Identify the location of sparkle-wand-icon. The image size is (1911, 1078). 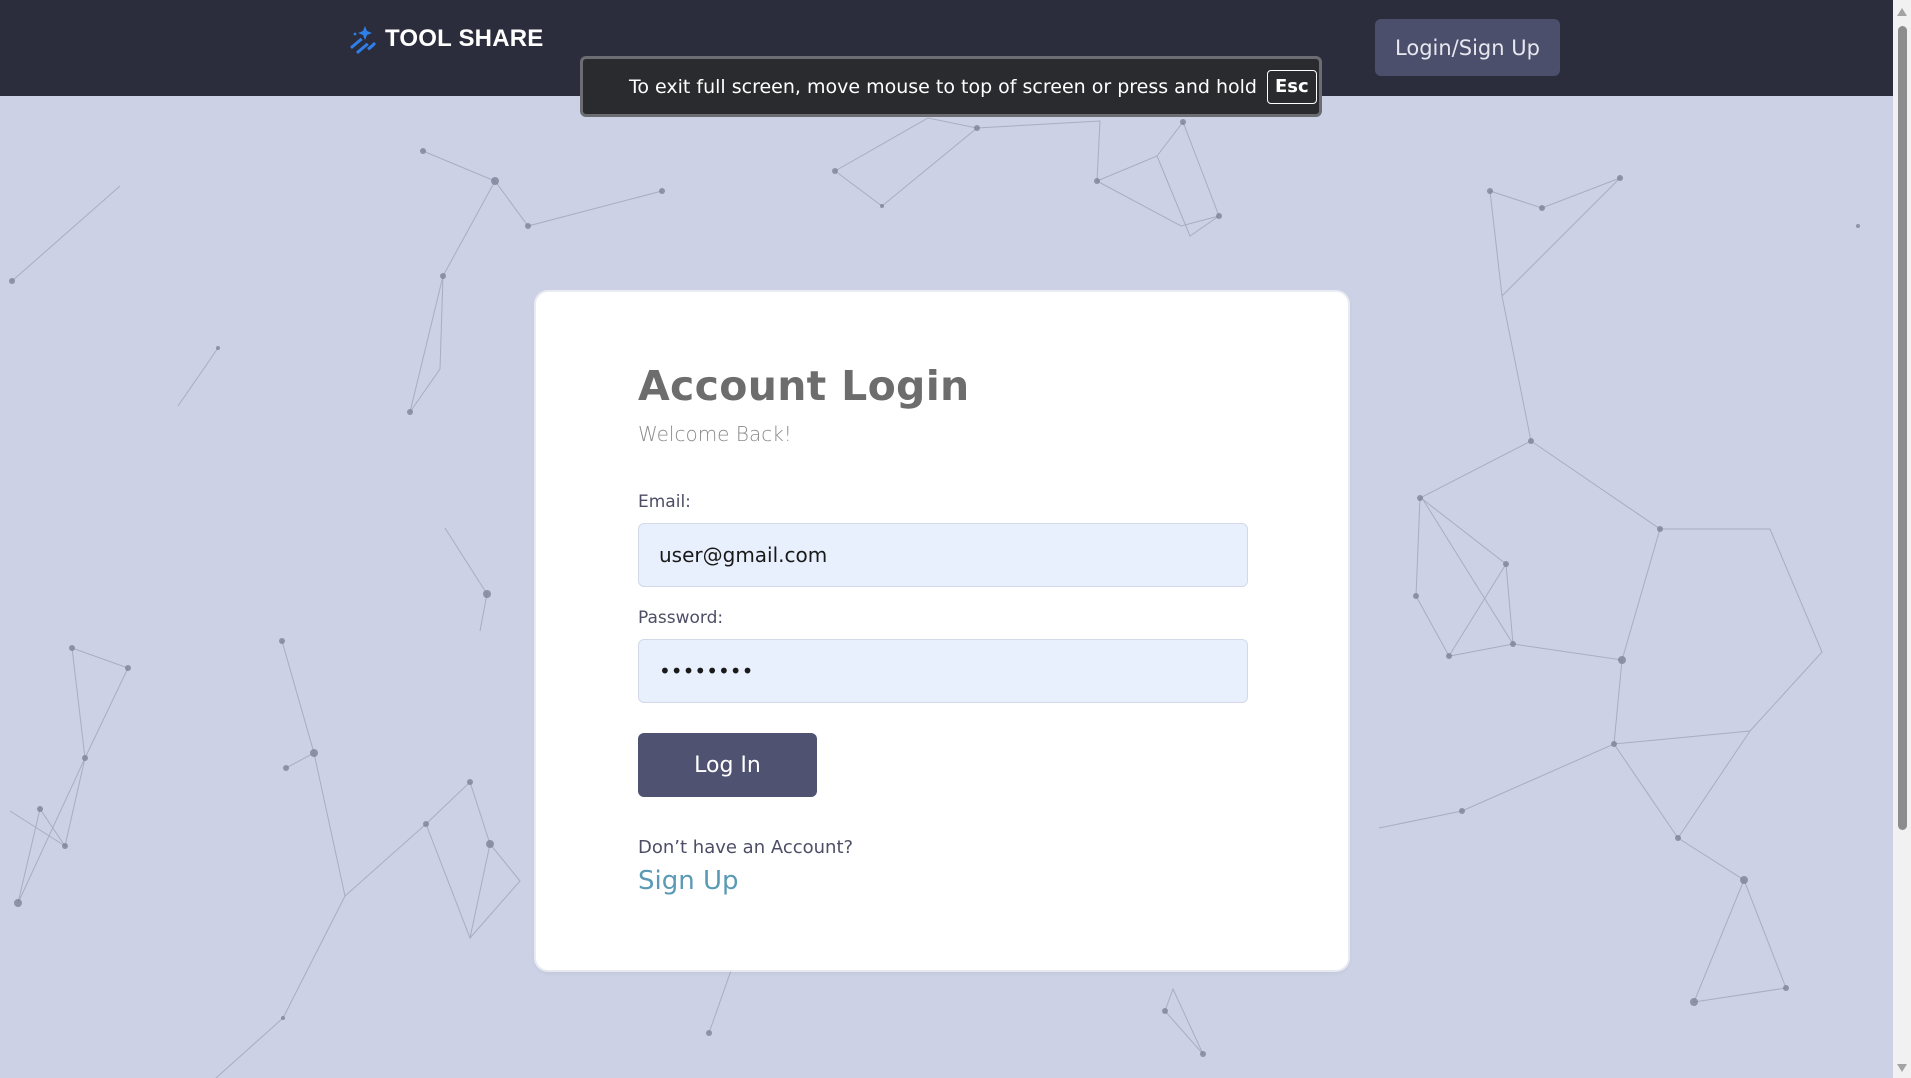
(362, 40).